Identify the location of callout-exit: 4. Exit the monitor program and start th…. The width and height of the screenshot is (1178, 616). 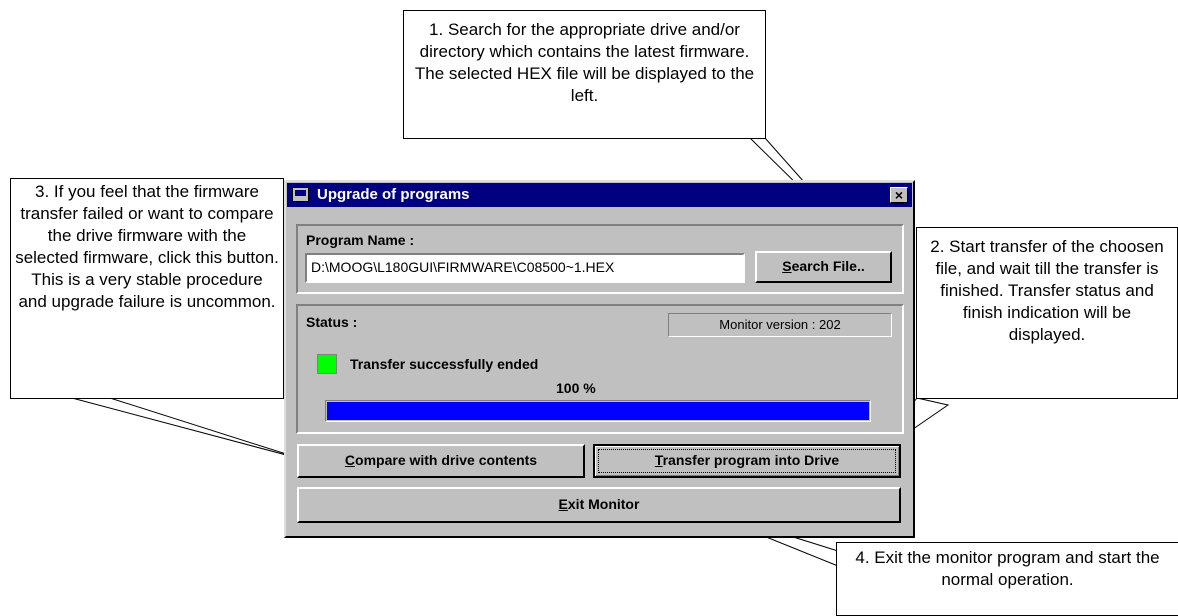
(1007, 579).